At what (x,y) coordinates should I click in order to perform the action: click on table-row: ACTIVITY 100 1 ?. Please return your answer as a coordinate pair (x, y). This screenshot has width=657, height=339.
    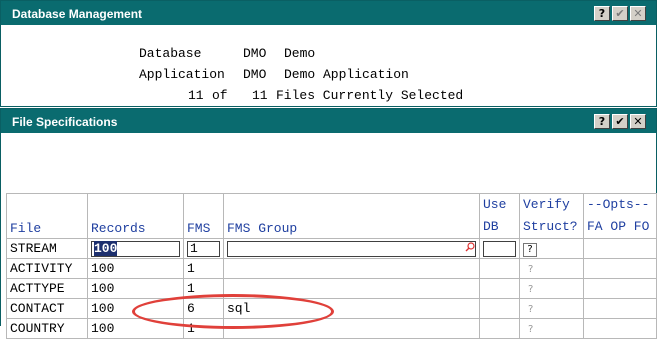
    Looking at the image, I should click on (331, 268).